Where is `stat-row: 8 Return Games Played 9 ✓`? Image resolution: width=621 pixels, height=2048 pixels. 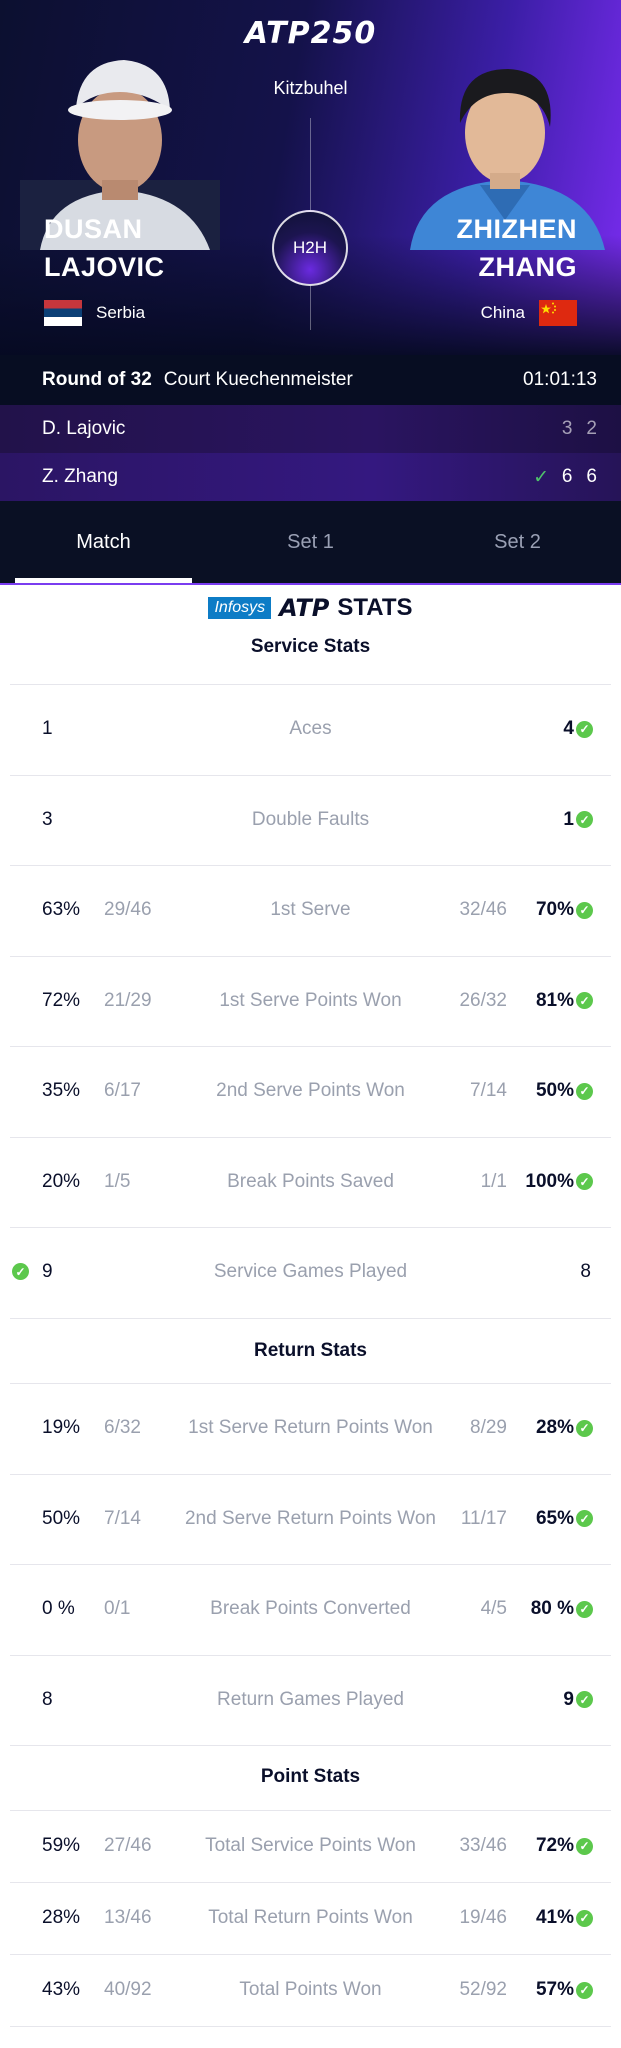
stat-row: 8 Return Games Played 9 ✓ is located at coordinates (310, 1700).